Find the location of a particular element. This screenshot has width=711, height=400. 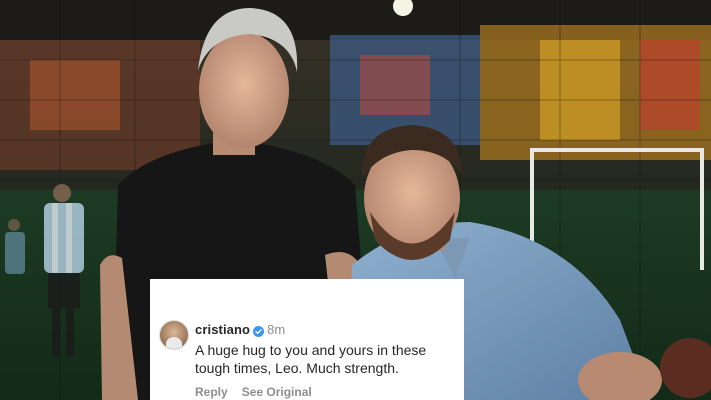

verified-badge-icon is located at coordinates (259, 330).